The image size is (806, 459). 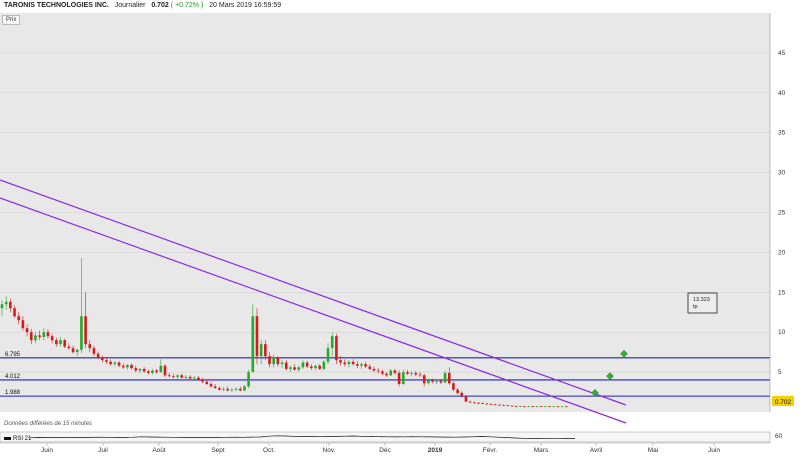 What do you see at coordinates (269, 450) in the screenshot?
I see `time-tick-label: Oct.` at bounding box center [269, 450].